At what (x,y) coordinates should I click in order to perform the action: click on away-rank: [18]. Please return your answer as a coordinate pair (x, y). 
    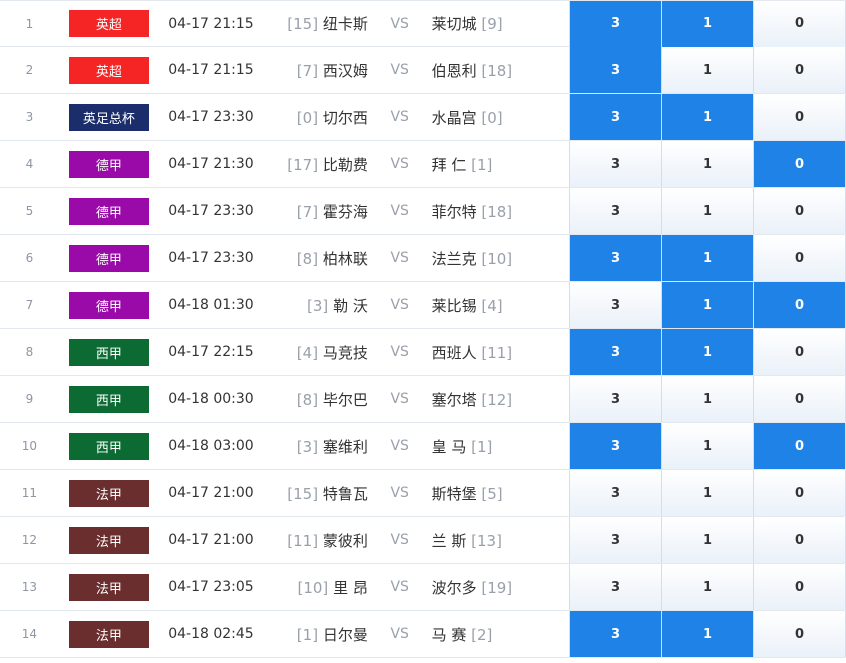
    Looking at the image, I should click on (497, 70).